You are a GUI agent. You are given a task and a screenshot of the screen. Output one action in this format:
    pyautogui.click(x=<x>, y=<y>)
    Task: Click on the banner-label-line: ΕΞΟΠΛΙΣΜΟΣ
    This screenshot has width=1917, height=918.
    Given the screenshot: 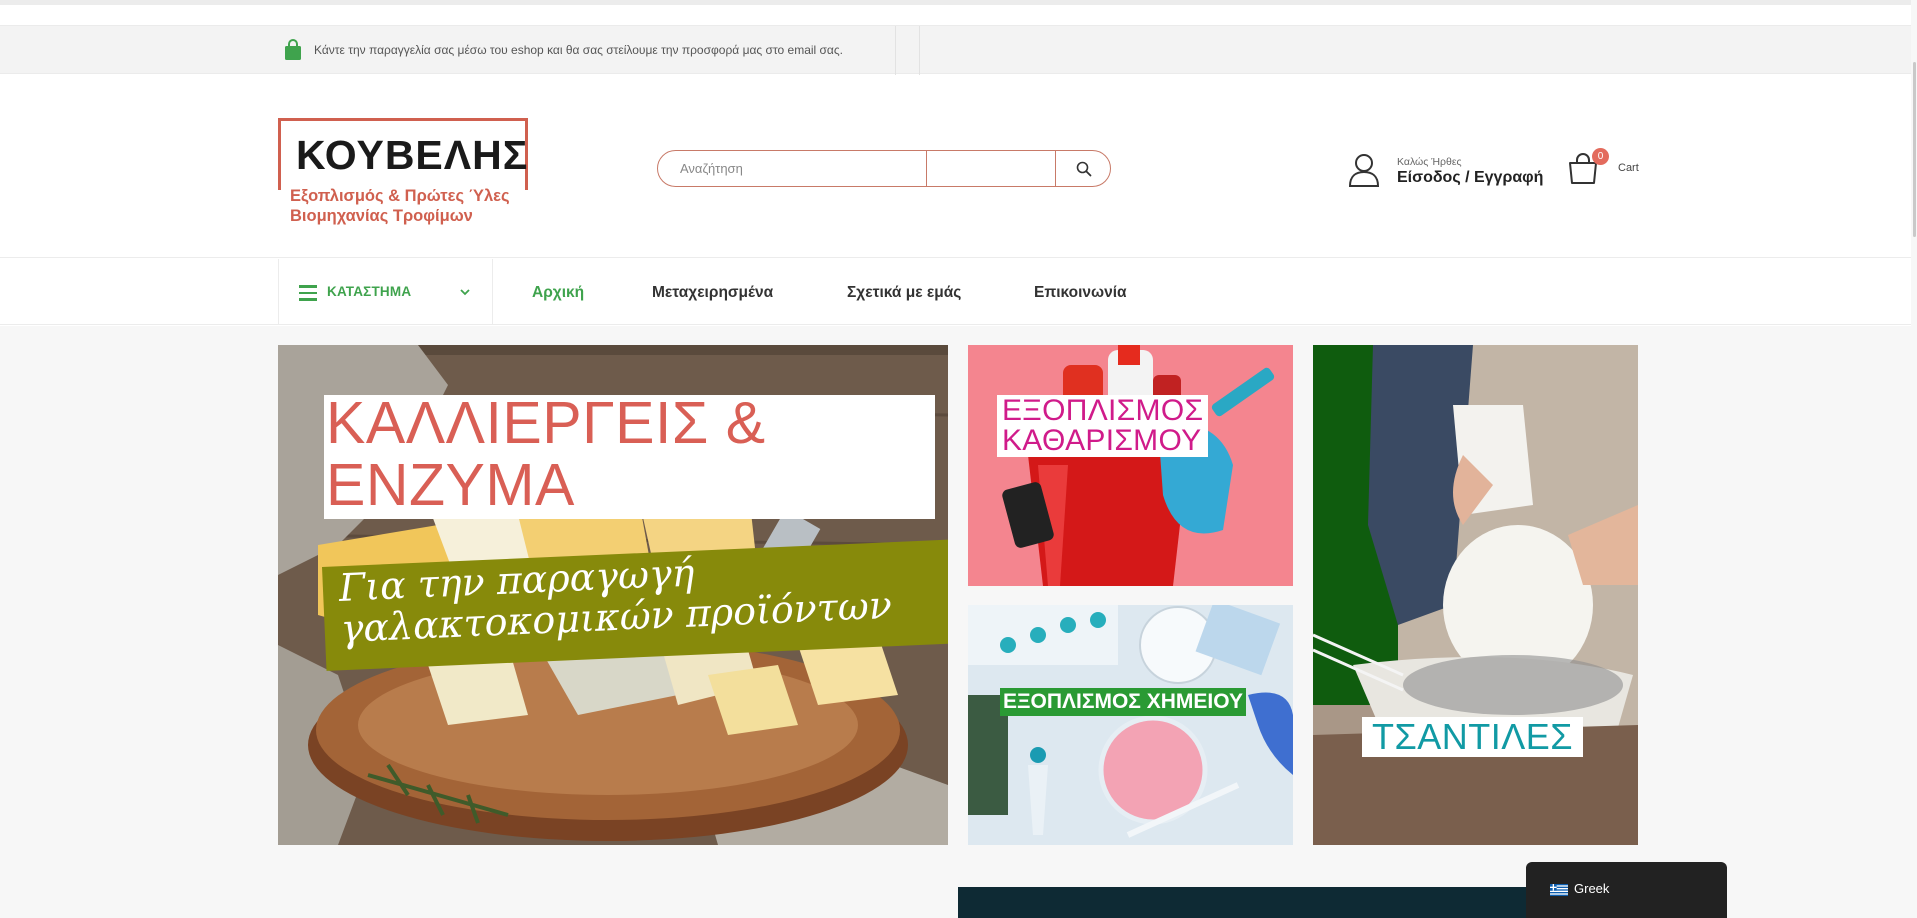 What is the action you would take?
    pyautogui.click(x=1103, y=410)
    